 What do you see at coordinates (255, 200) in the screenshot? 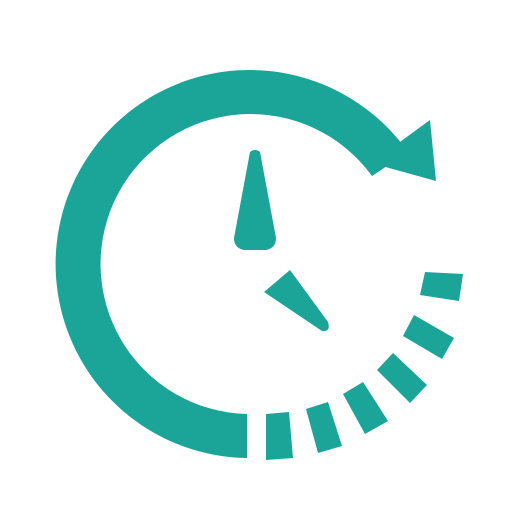
I see `hour-hand` at bounding box center [255, 200].